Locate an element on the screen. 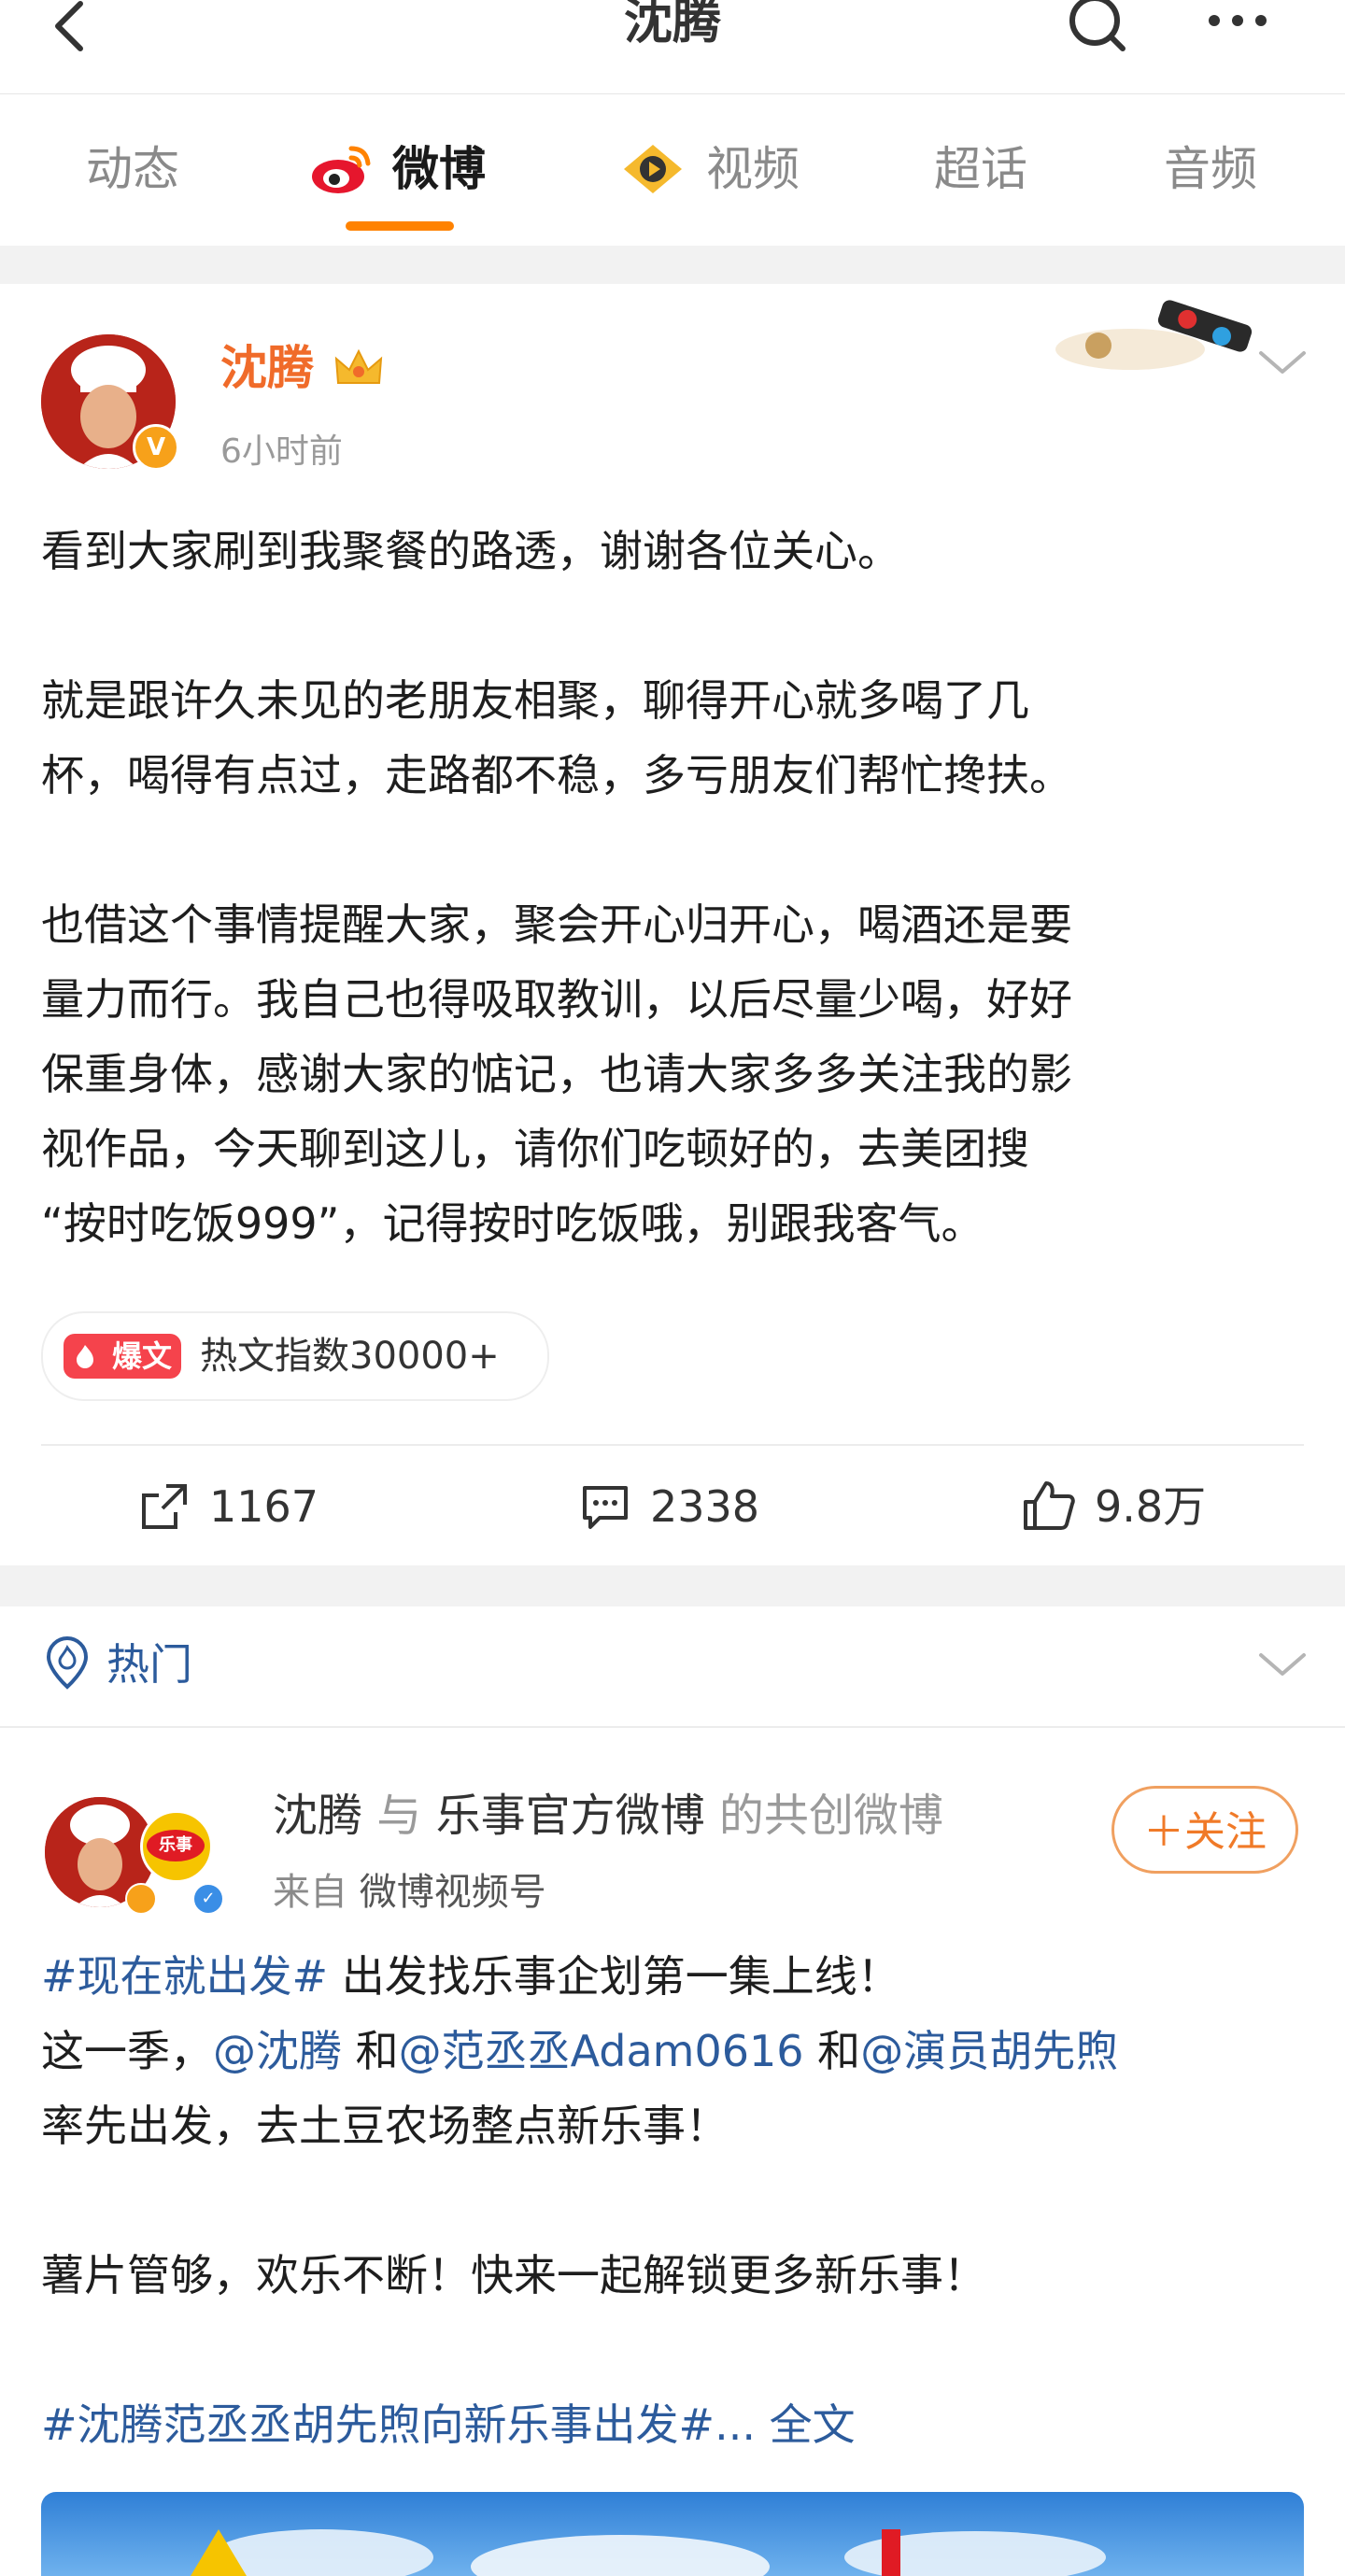 Image resolution: width=1345 pixels, height=2576 pixels. like-icon is located at coordinates (1049, 1505).